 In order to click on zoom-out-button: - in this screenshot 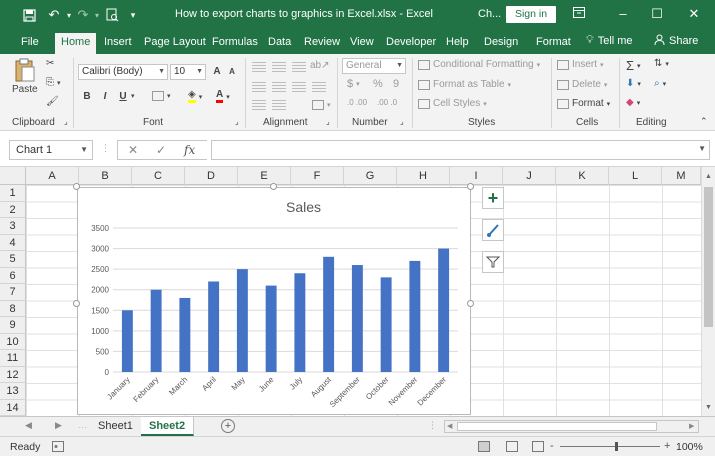, I will do `click(552, 446)`.